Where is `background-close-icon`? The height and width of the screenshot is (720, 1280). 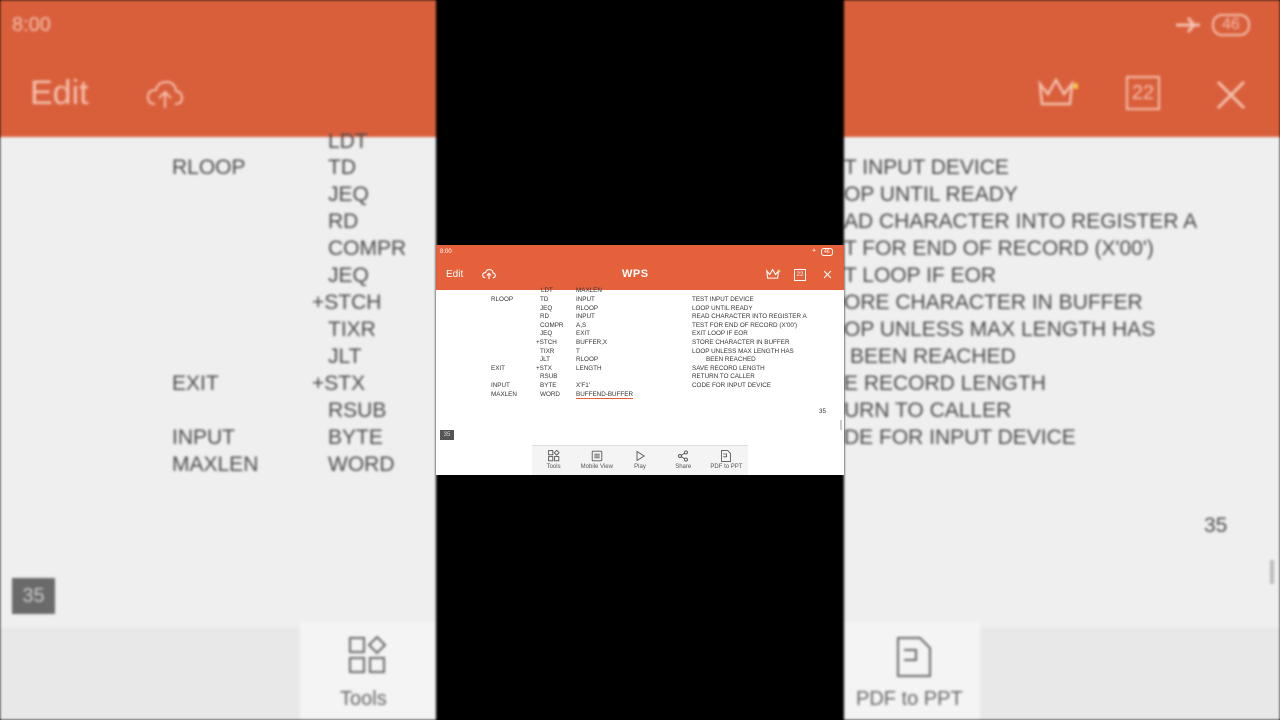 background-close-icon is located at coordinates (1231, 95).